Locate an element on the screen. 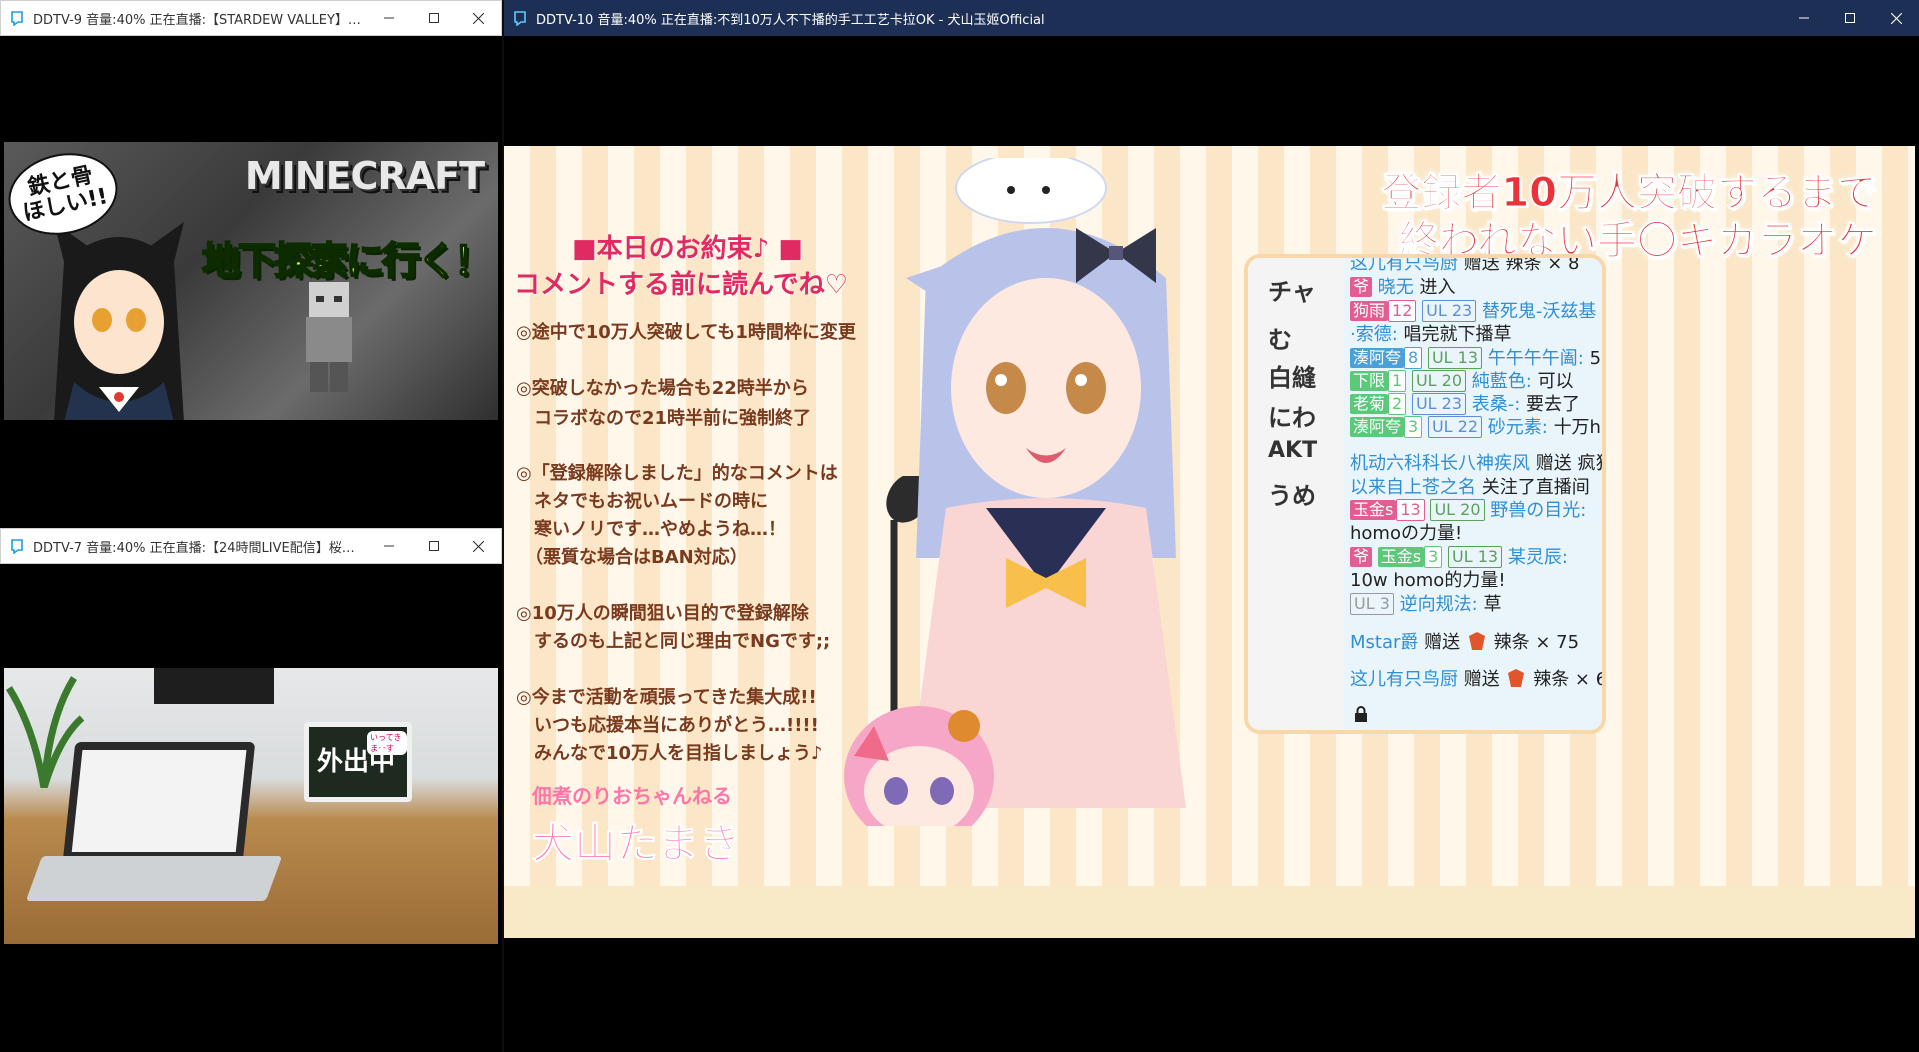 The height and width of the screenshot is (1052, 1919). speech-bubble-text: 鉄と骨 ほしい!! is located at coordinates (65, 194).